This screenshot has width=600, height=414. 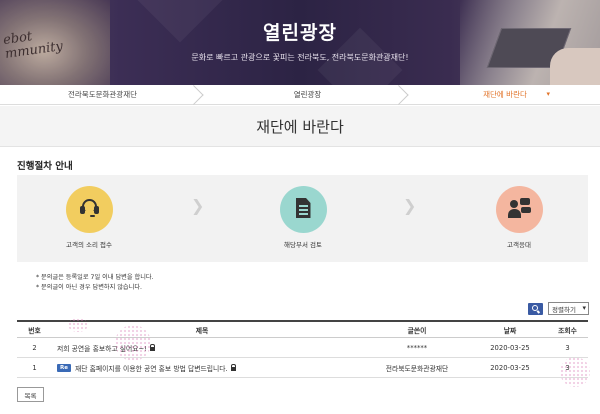 I want to click on list-button: 목록, so click(x=30, y=394).